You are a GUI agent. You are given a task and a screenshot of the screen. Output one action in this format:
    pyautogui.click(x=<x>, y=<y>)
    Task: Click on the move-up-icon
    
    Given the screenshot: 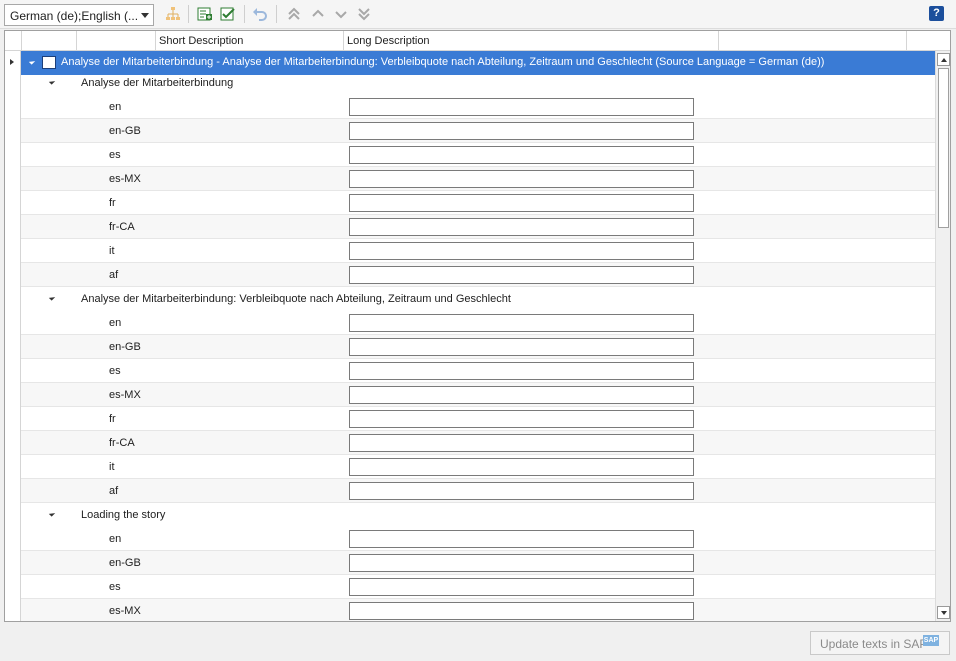 What is the action you would take?
    pyautogui.click(x=318, y=14)
    